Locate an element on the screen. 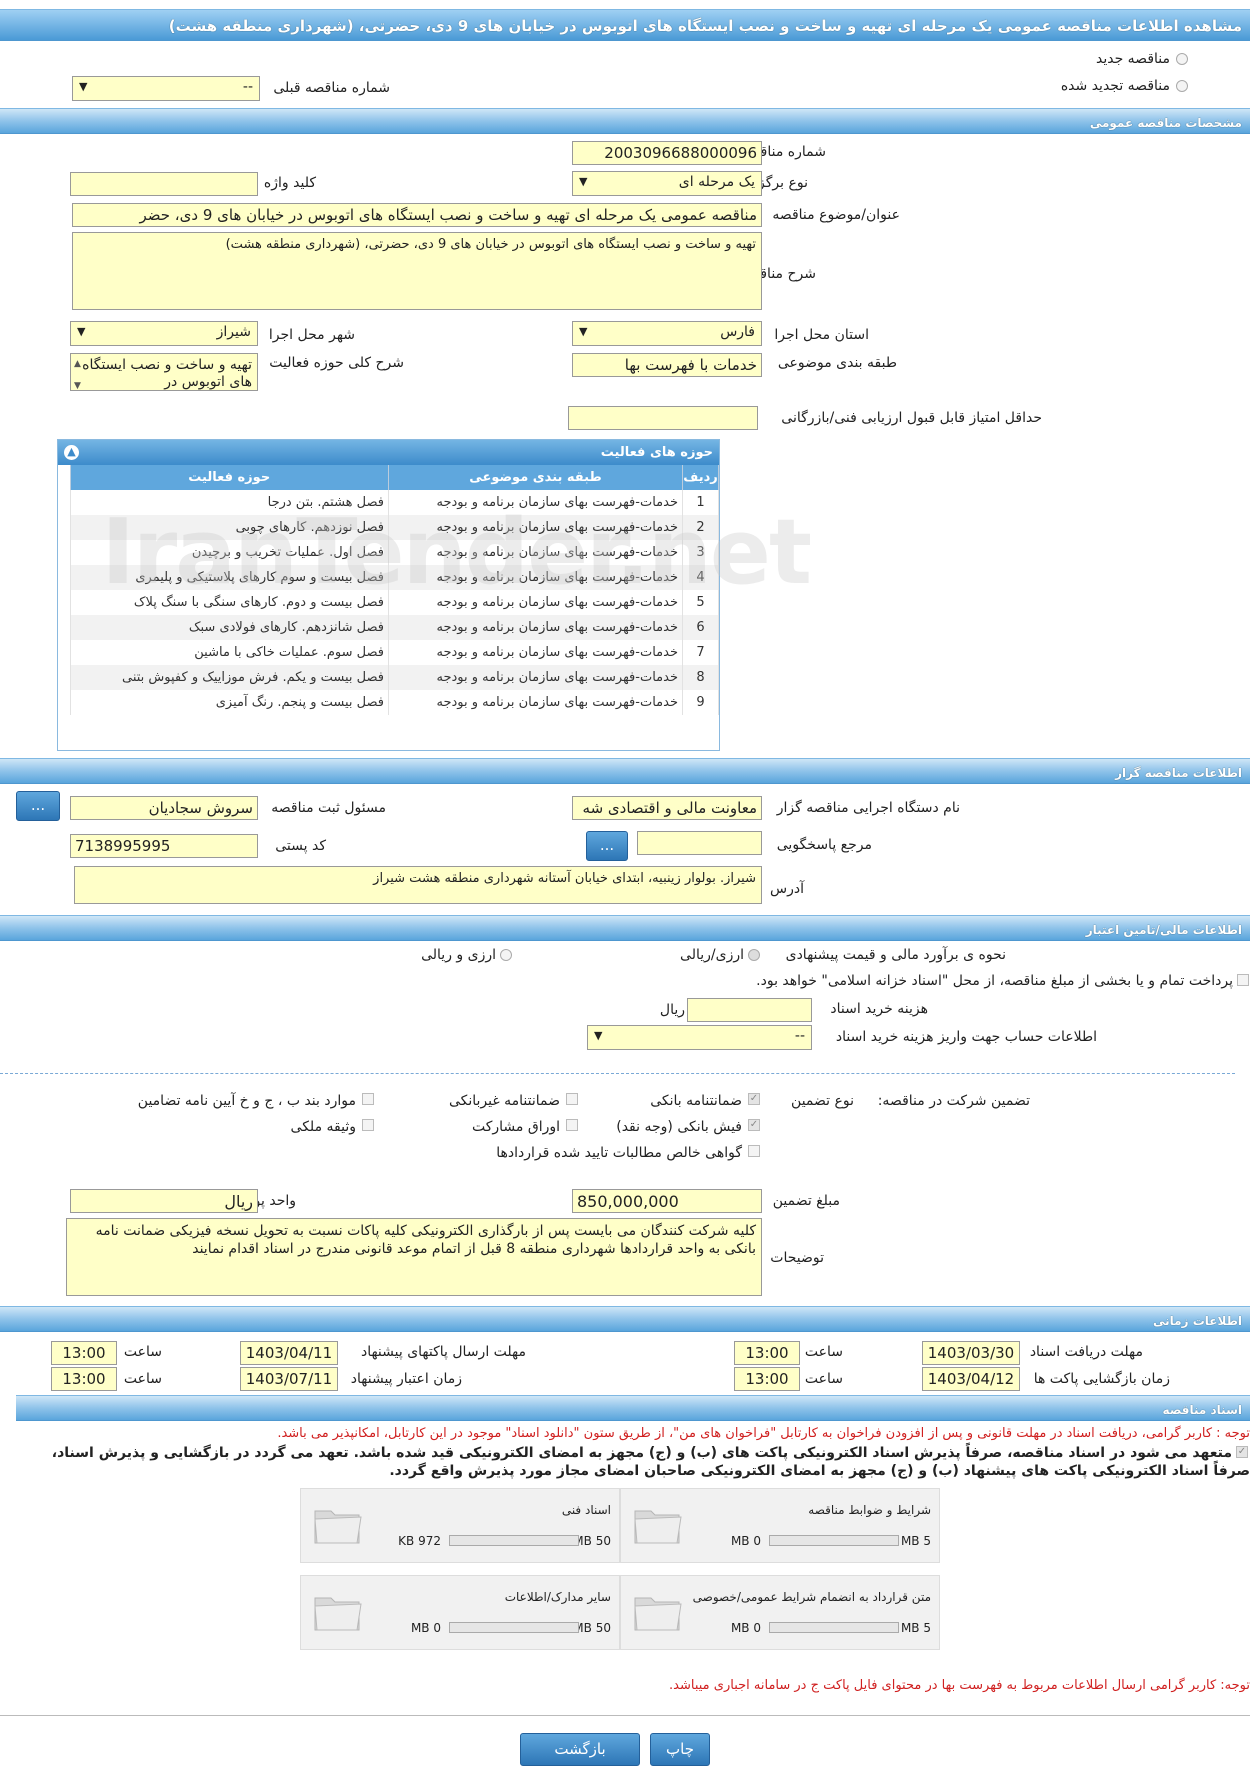  doc-receive-date: 1403/03/30 is located at coordinates (971, 1353).